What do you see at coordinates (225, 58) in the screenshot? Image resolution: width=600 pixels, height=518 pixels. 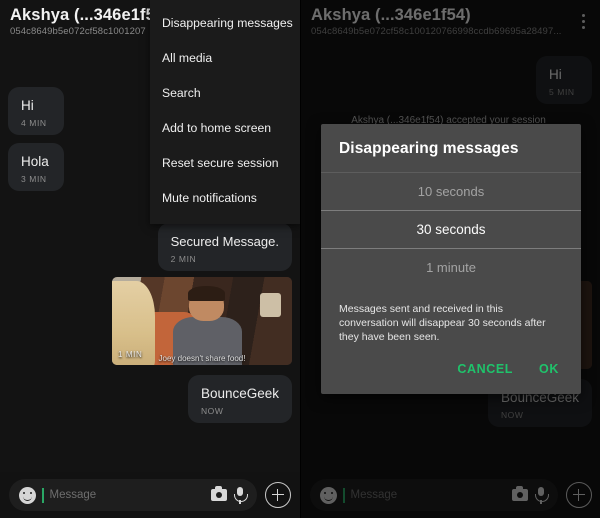 I see `menu-item-all-media: All media` at bounding box center [225, 58].